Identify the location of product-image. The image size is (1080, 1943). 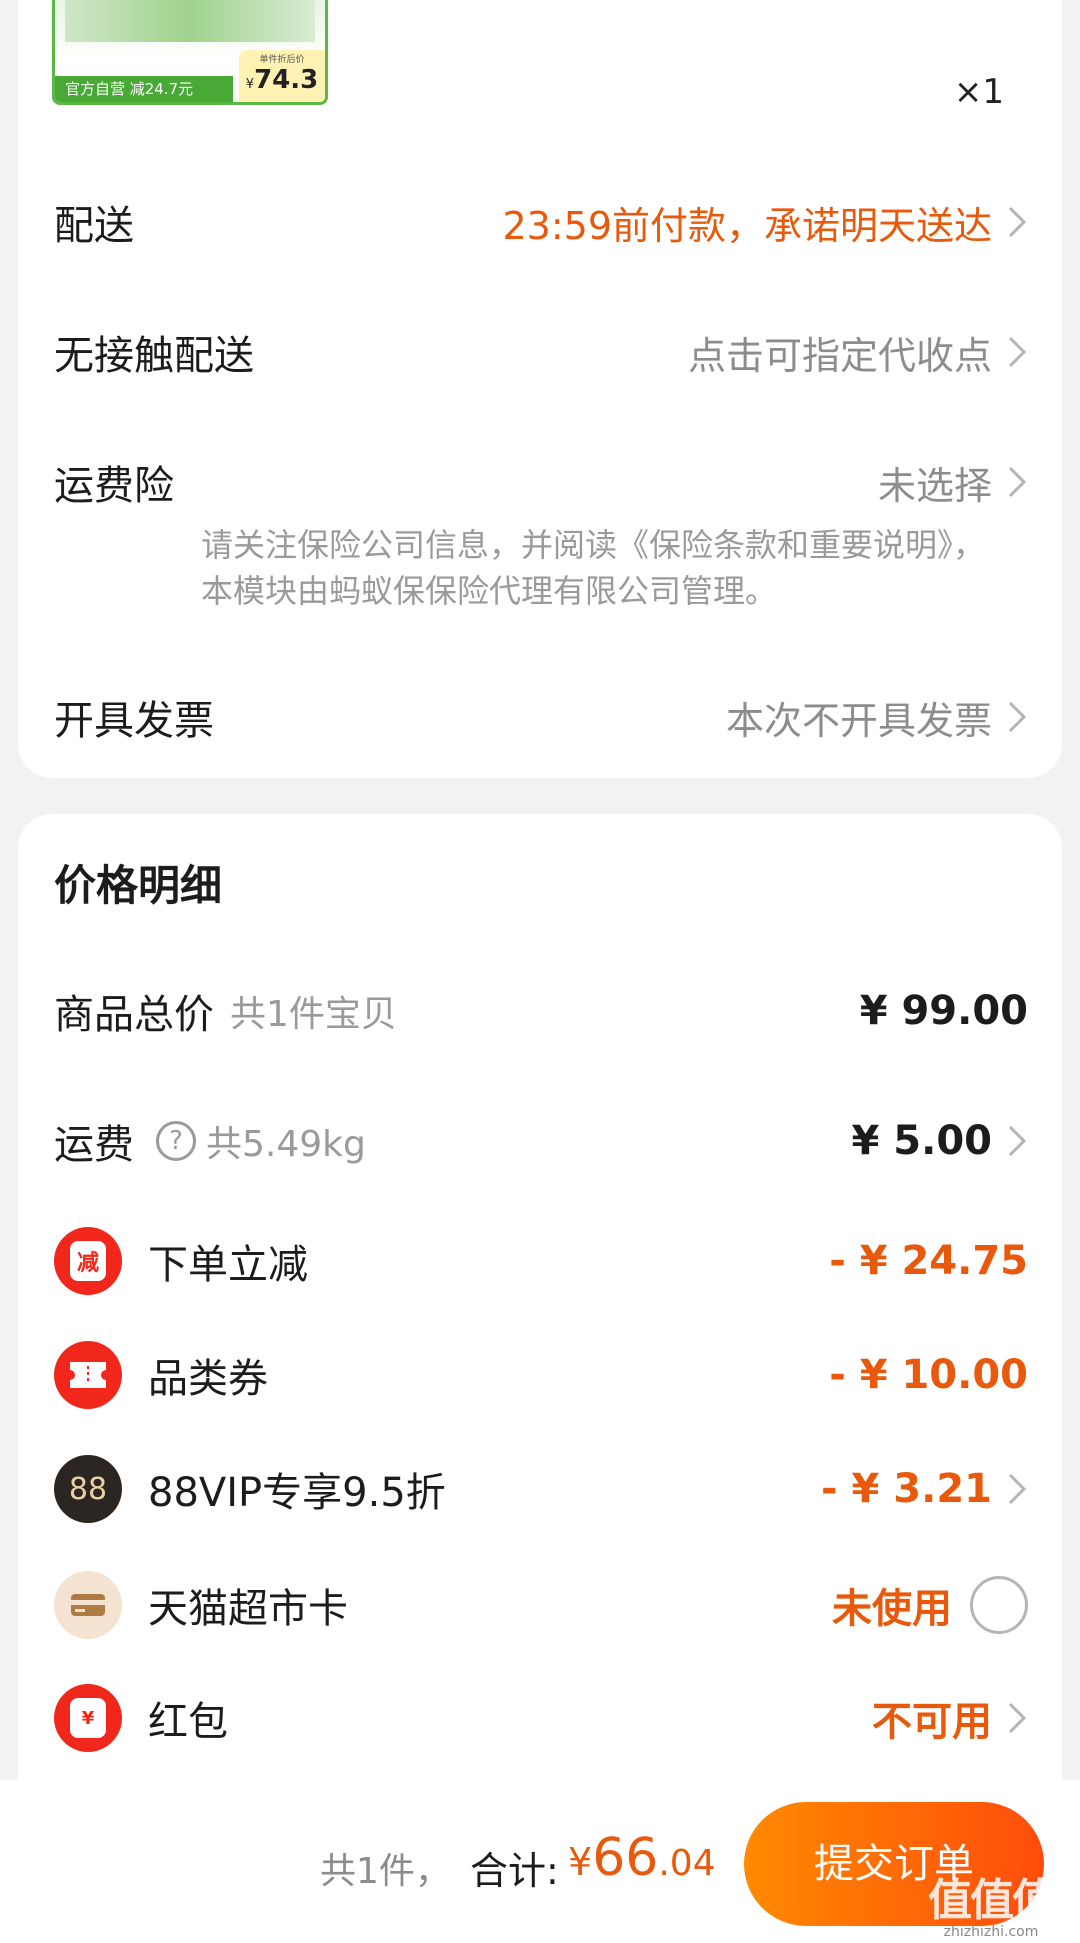
(190, 21).